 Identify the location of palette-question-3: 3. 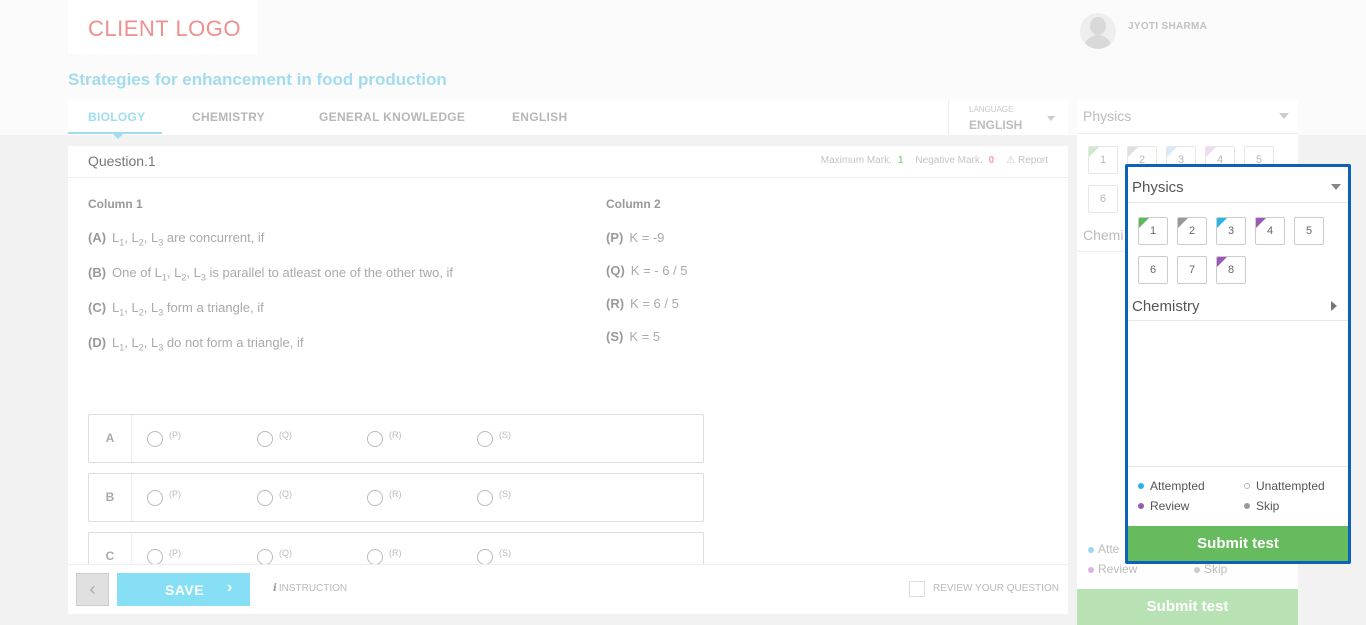
(1231, 231).